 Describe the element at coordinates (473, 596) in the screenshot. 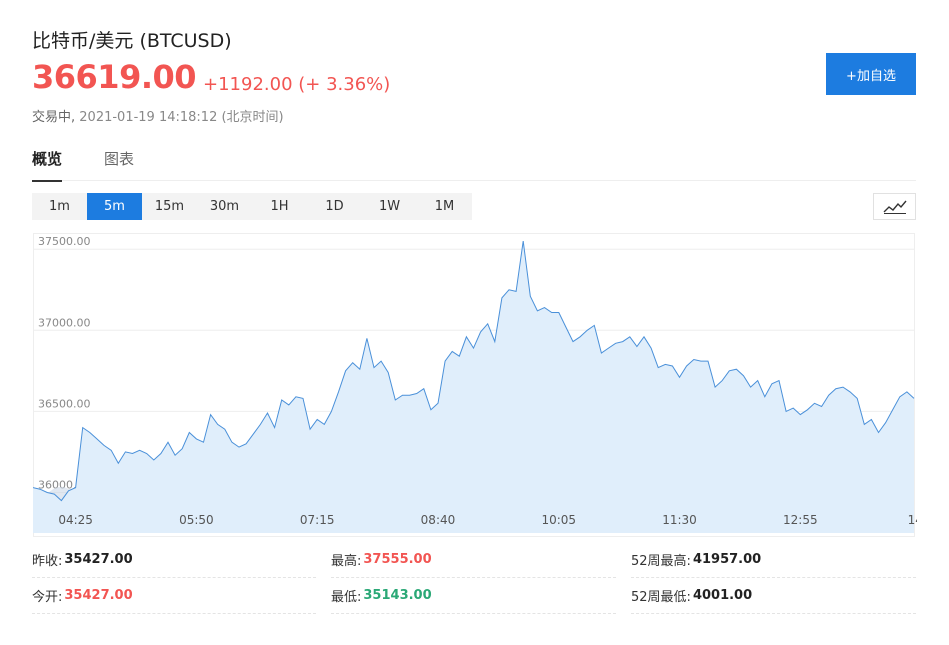

I see `stat-low: 最低: 35143.00` at that location.